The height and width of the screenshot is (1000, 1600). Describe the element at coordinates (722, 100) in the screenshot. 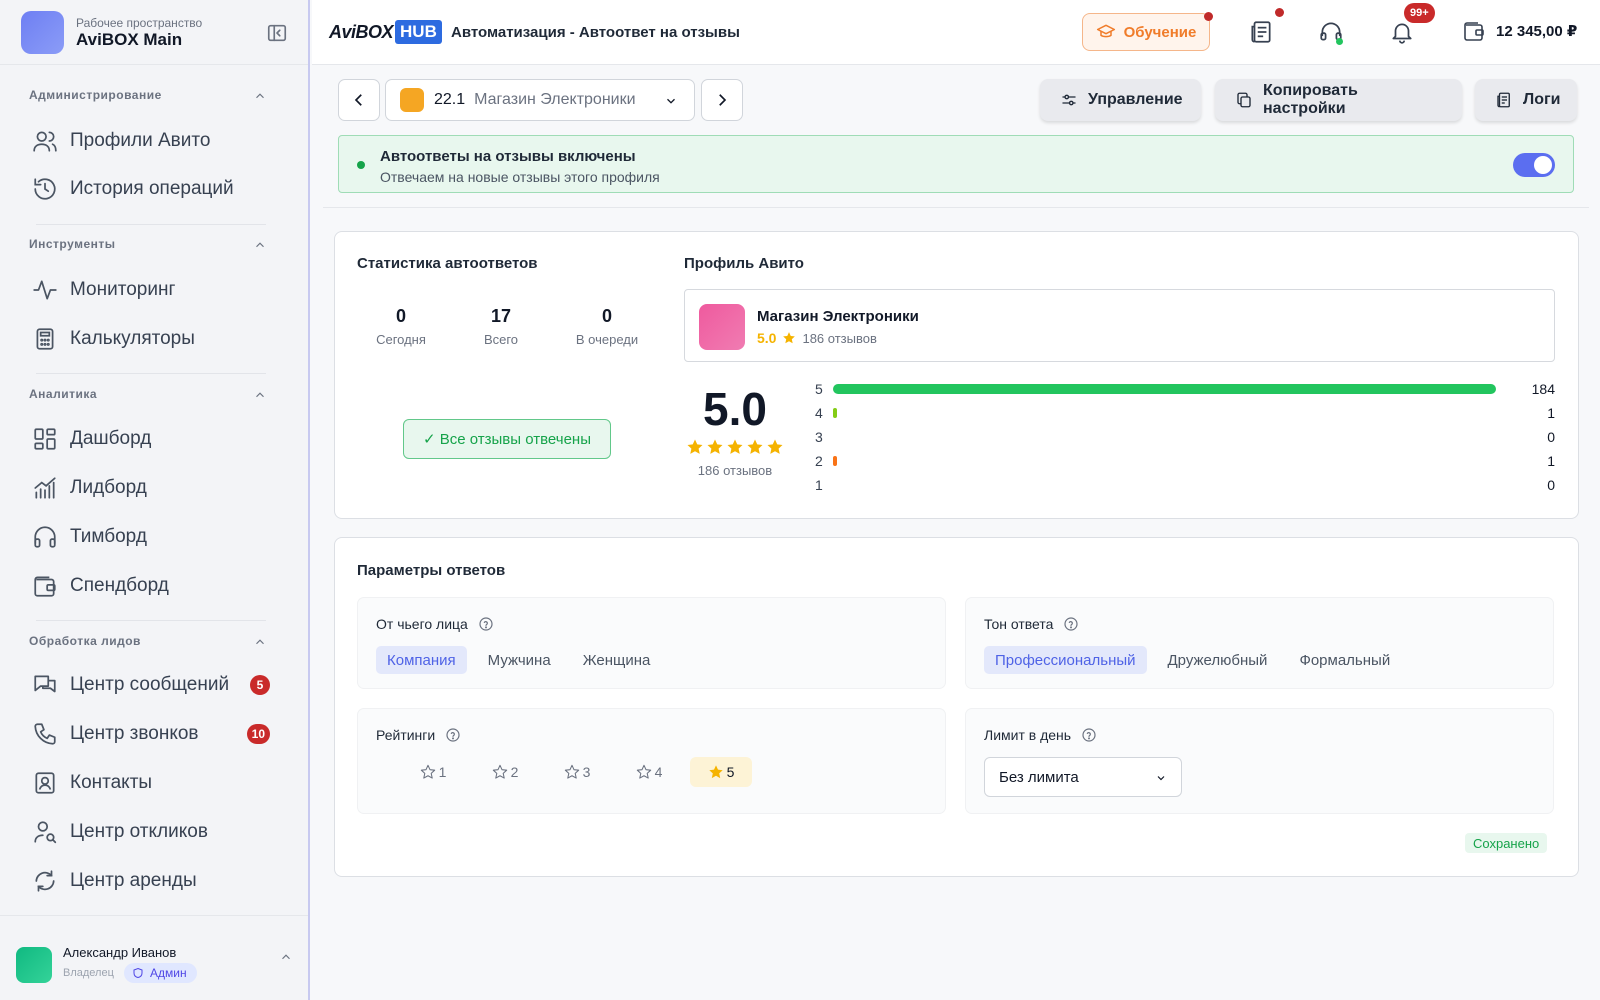

I see `next-profile-button` at that location.